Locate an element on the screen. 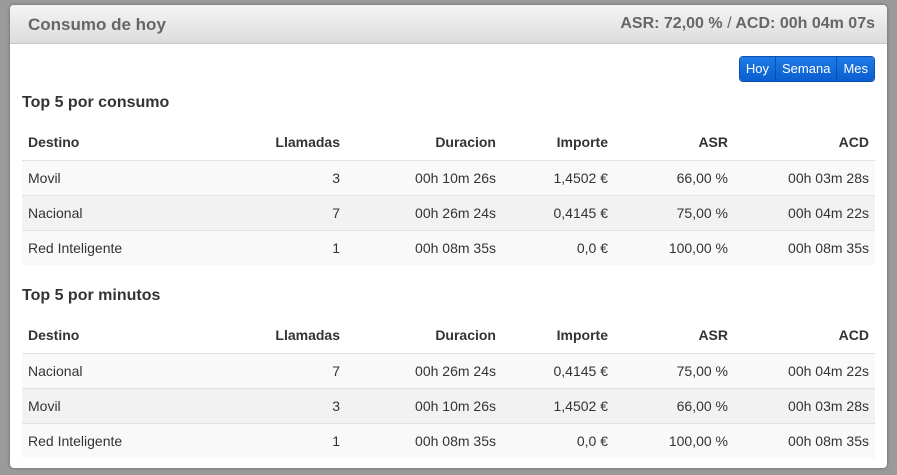 This screenshot has width=897, height=475. week-button: Semana is located at coordinates (807, 69).